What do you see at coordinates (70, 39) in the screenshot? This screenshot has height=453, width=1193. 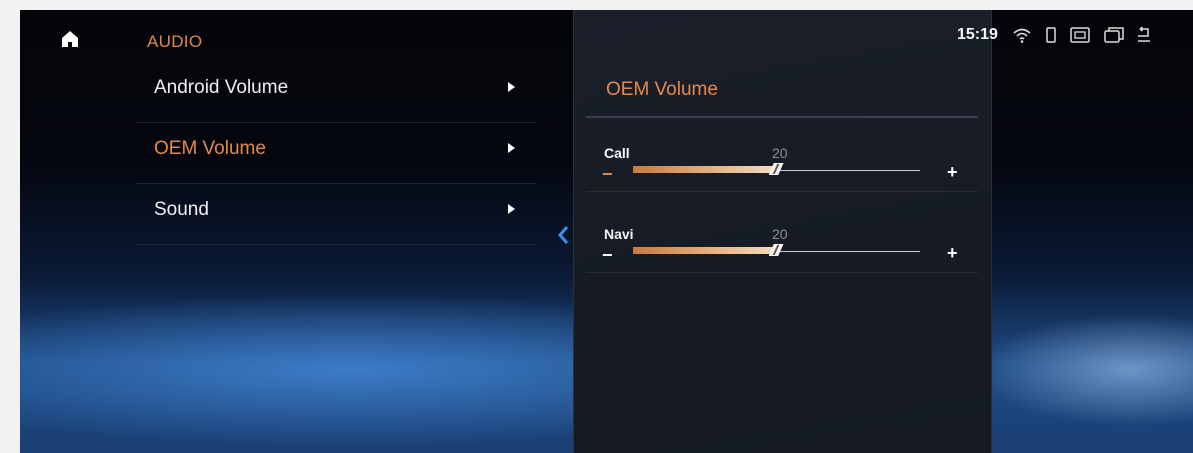 I see `home-icon` at bounding box center [70, 39].